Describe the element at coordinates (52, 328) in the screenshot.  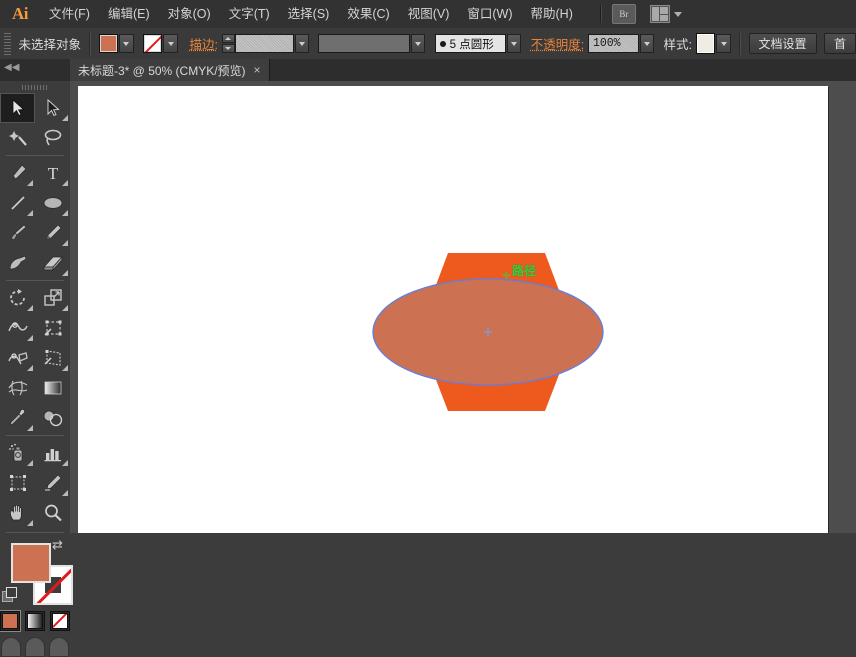
I see `free-transform-tool` at that location.